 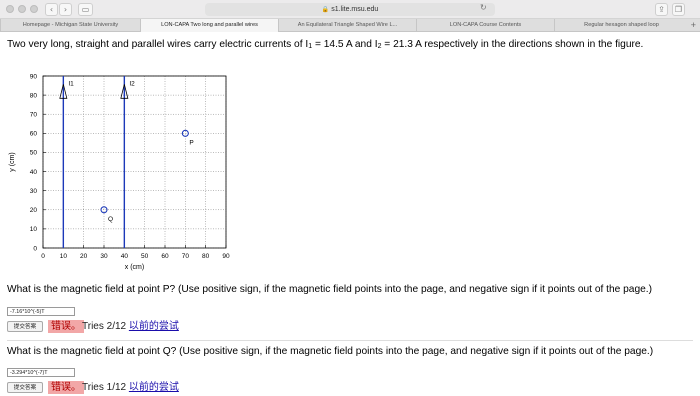 I want to click on x-tick-label: 60, so click(x=165, y=256).